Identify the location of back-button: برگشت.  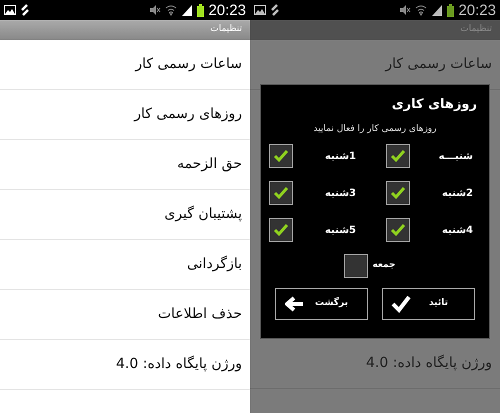
(321, 304).